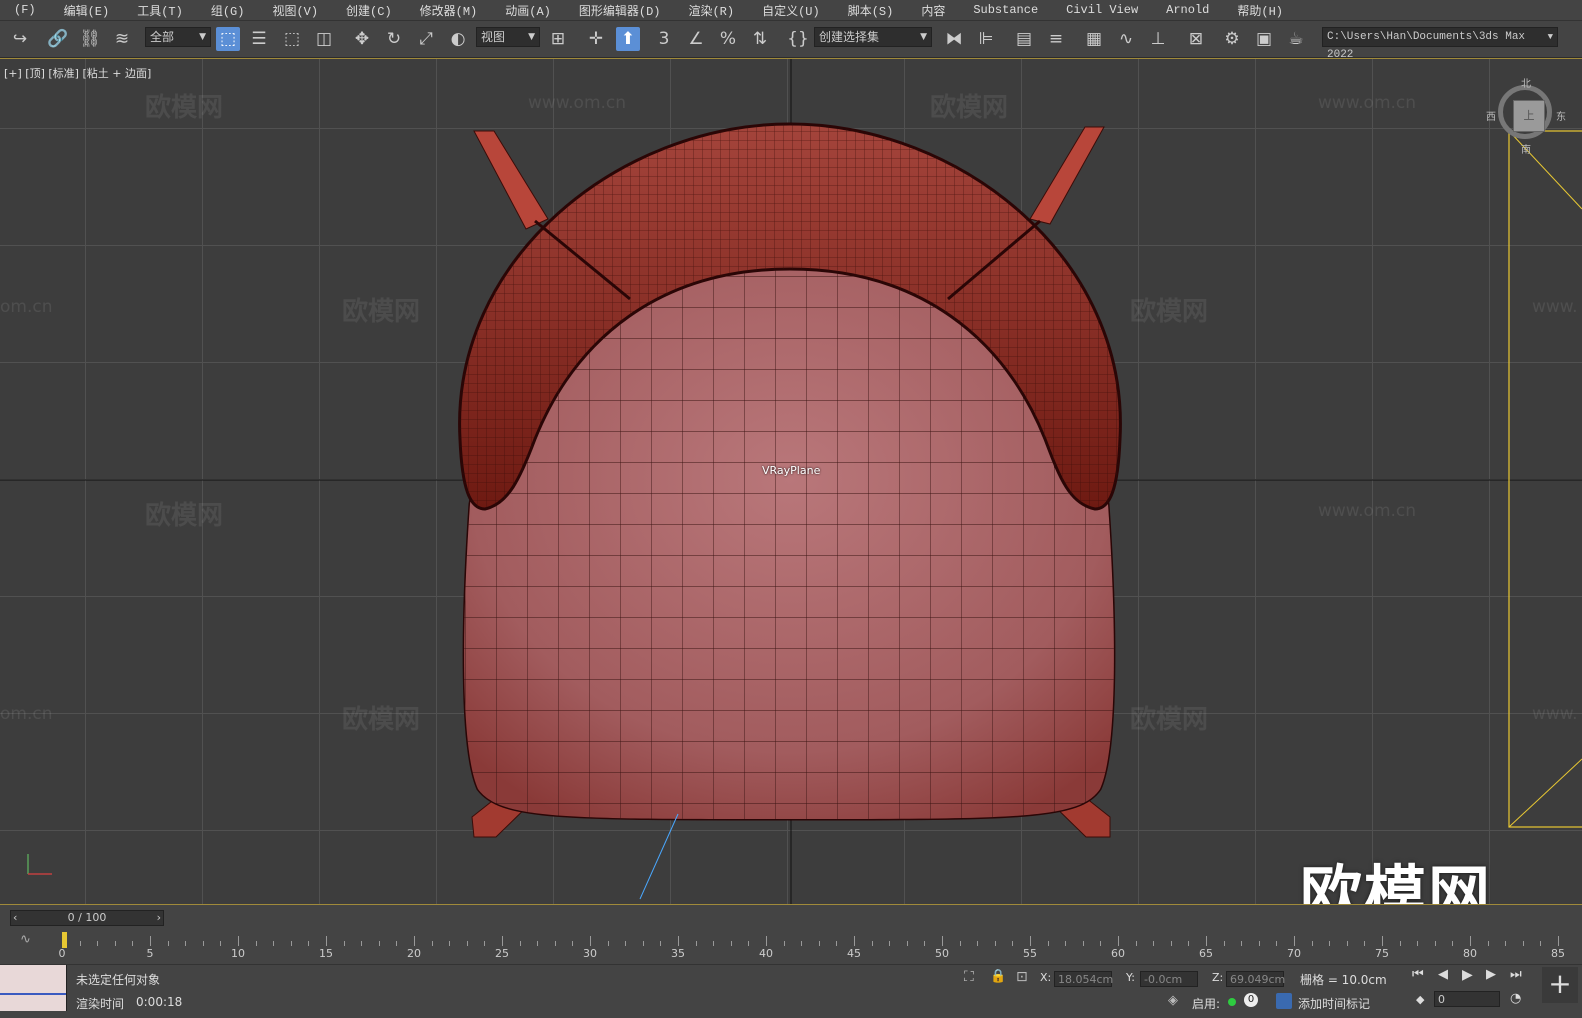  I want to click on menu-item-14: Civil View, so click(1102, 10).